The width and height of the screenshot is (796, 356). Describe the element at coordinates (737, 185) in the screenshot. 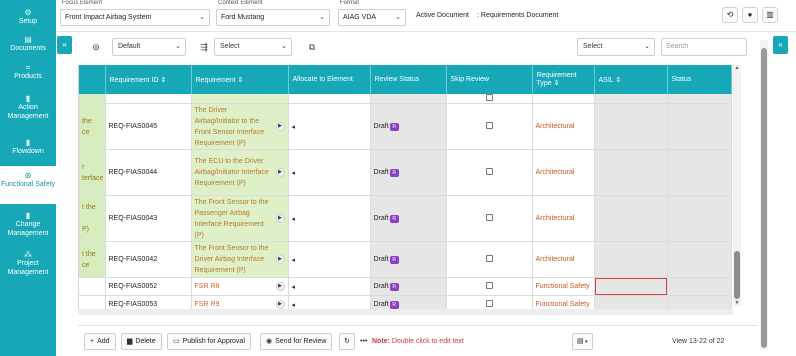

I see `grid-vertical-scrollbar: ▲ ▼` at that location.